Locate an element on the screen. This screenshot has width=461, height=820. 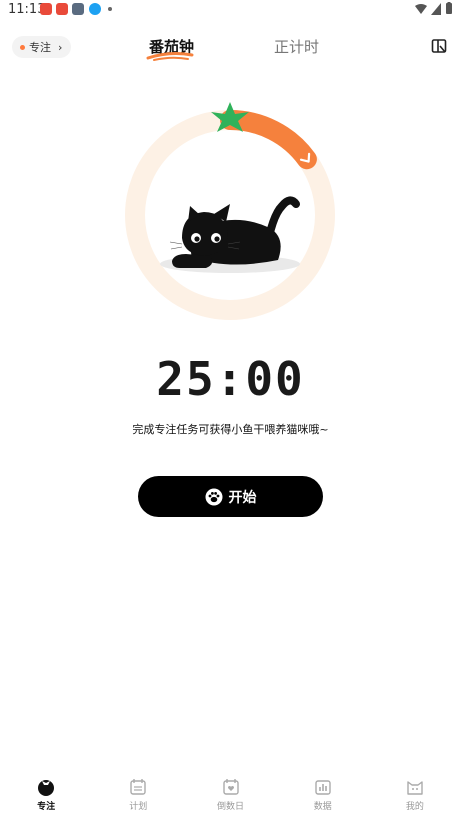
battery-icon is located at coordinates (449, 8).